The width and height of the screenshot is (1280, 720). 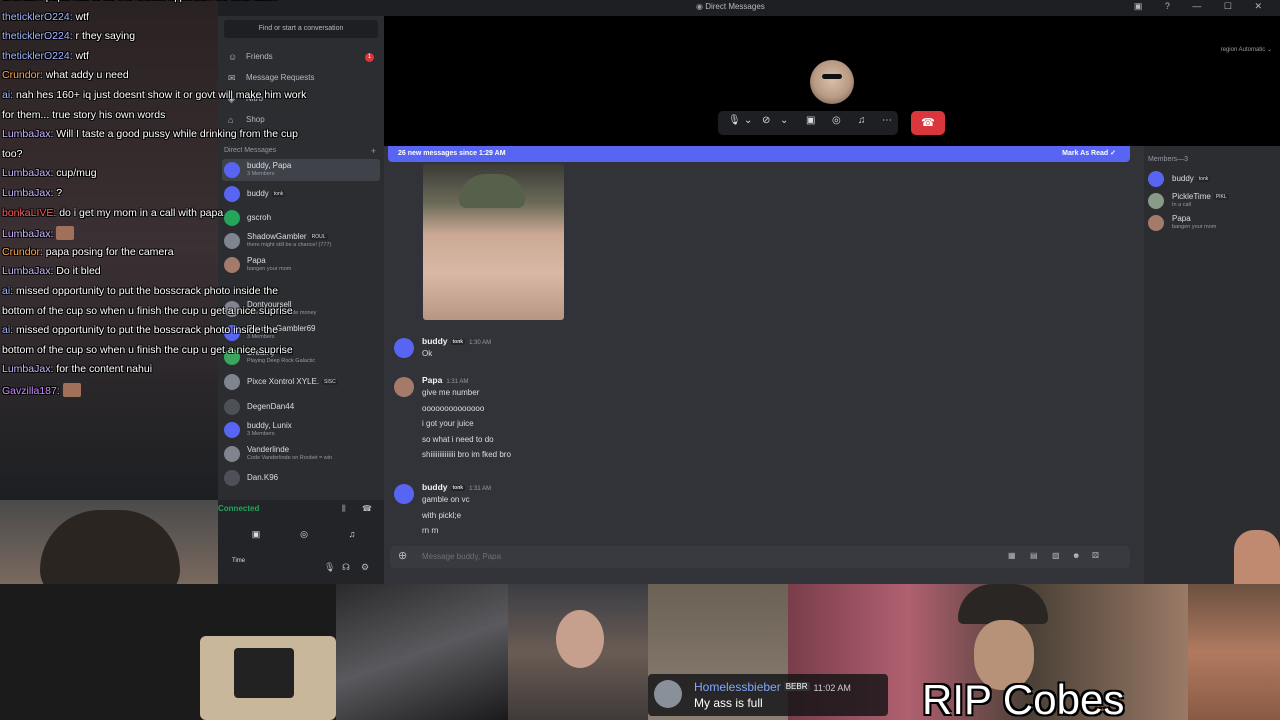 I want to click on stream-chat-line: for them... true story his own words, so click(x=83, y=115).